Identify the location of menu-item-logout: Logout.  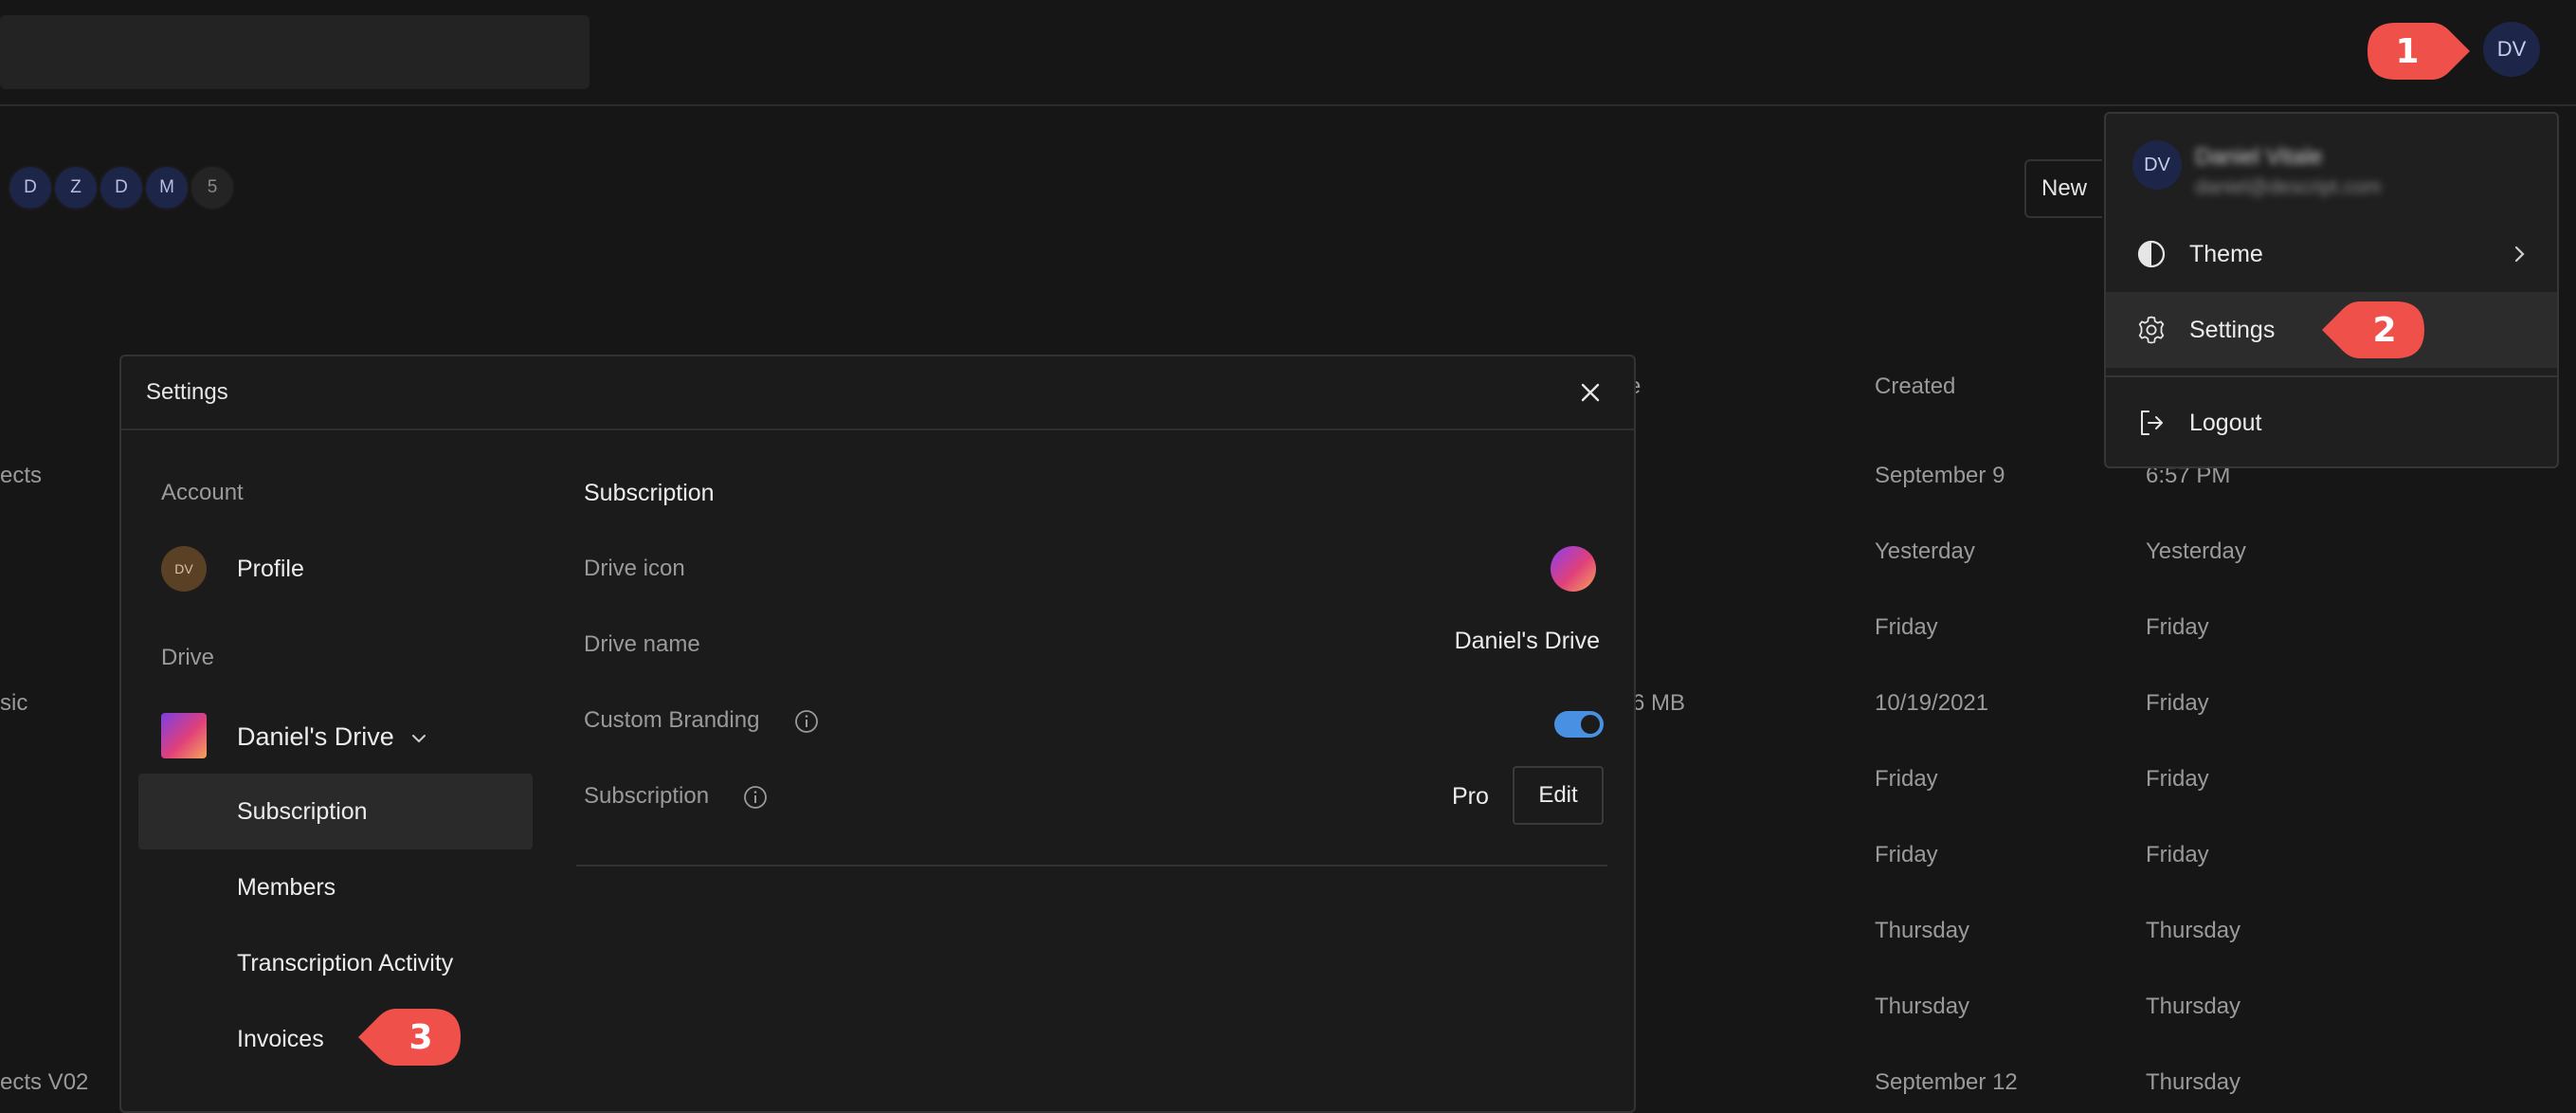
(2331, 423).